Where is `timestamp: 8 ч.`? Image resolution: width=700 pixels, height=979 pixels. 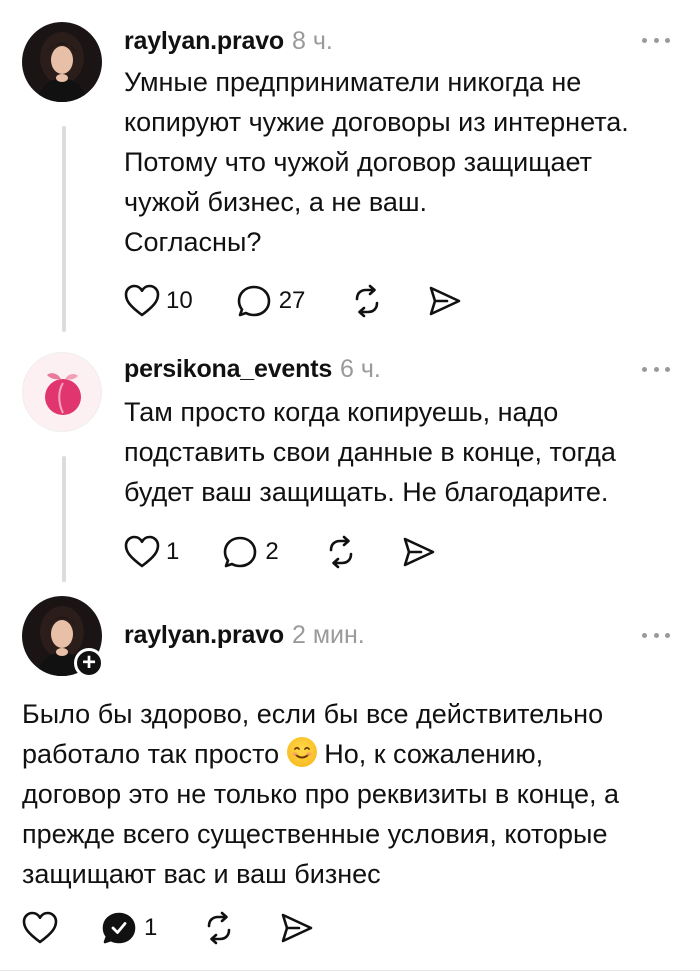
timestamp: 8 ч. is located at coordinates (312, 41).